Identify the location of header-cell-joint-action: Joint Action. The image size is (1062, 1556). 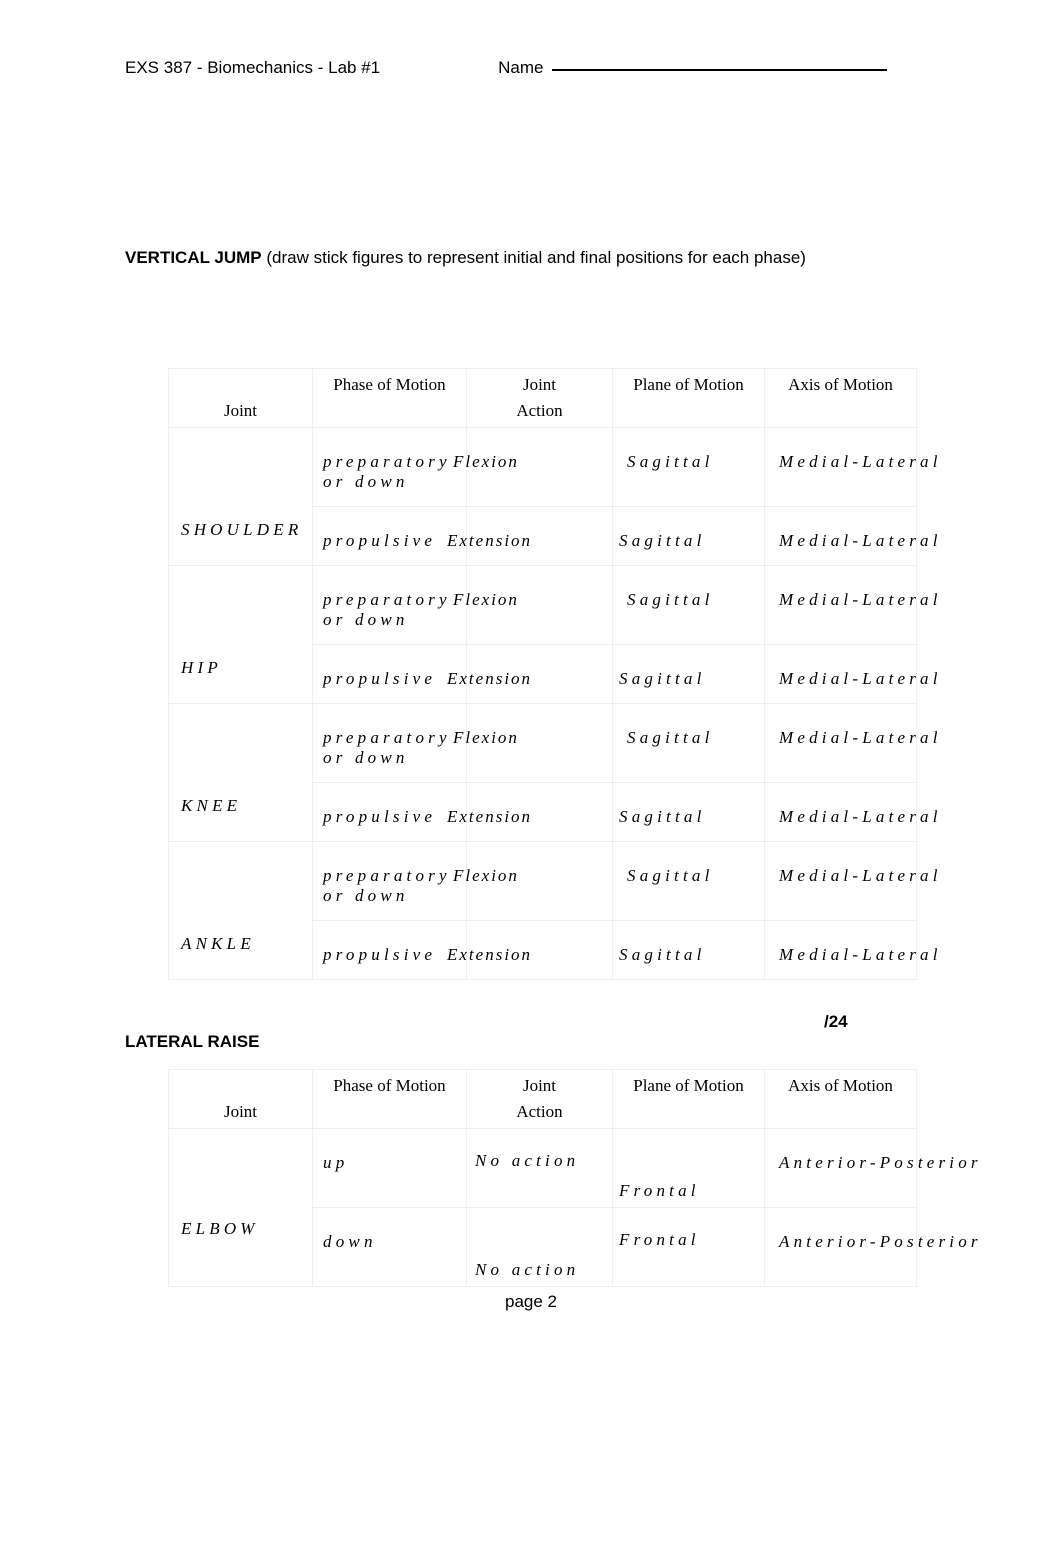
(539, 1099).